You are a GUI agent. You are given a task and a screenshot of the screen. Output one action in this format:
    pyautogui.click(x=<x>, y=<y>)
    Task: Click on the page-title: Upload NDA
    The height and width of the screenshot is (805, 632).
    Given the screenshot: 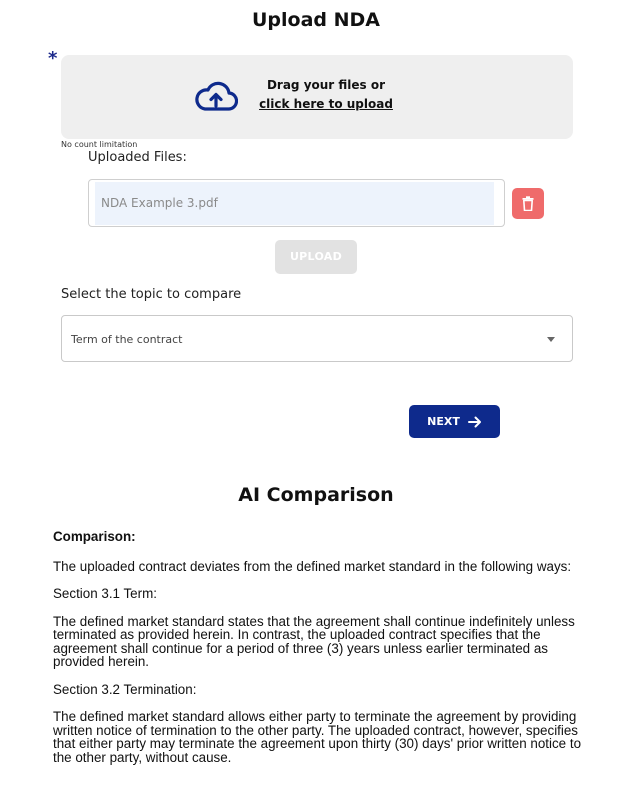 What is the action you would take?
    pyautogui.click(x=315, y=20)
    